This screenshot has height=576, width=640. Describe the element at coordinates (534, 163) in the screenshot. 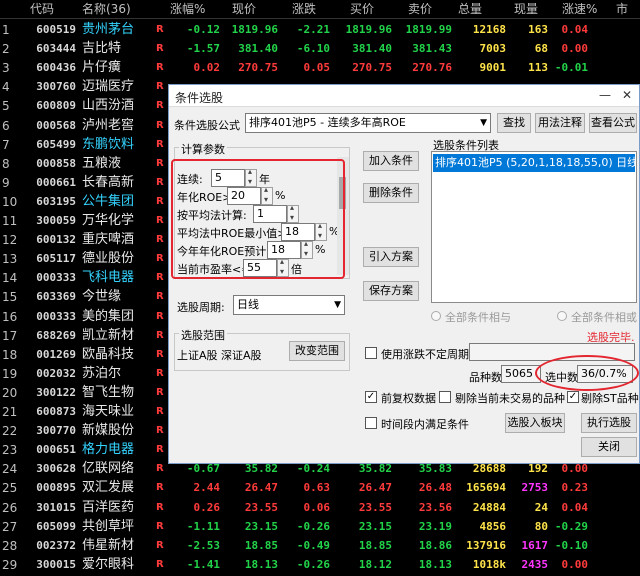

I see `condition-list-item: 排序401池P5 (5,20,1,18,18,55,0) 日线` at that location.